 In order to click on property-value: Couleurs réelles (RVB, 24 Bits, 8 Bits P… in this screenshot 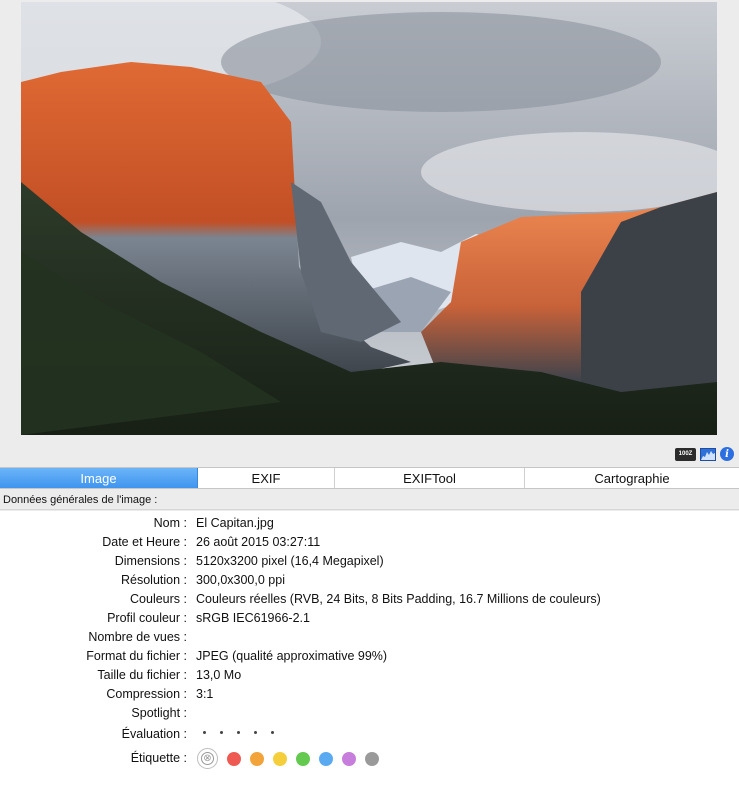, I will do `click(398, 599)`.